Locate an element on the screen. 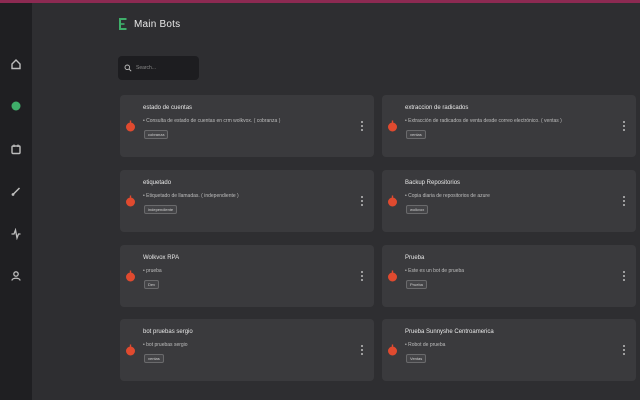 This screenshot has height=400, width=640. bot-name: estado de cuentas is located at coordinates (168, 108).